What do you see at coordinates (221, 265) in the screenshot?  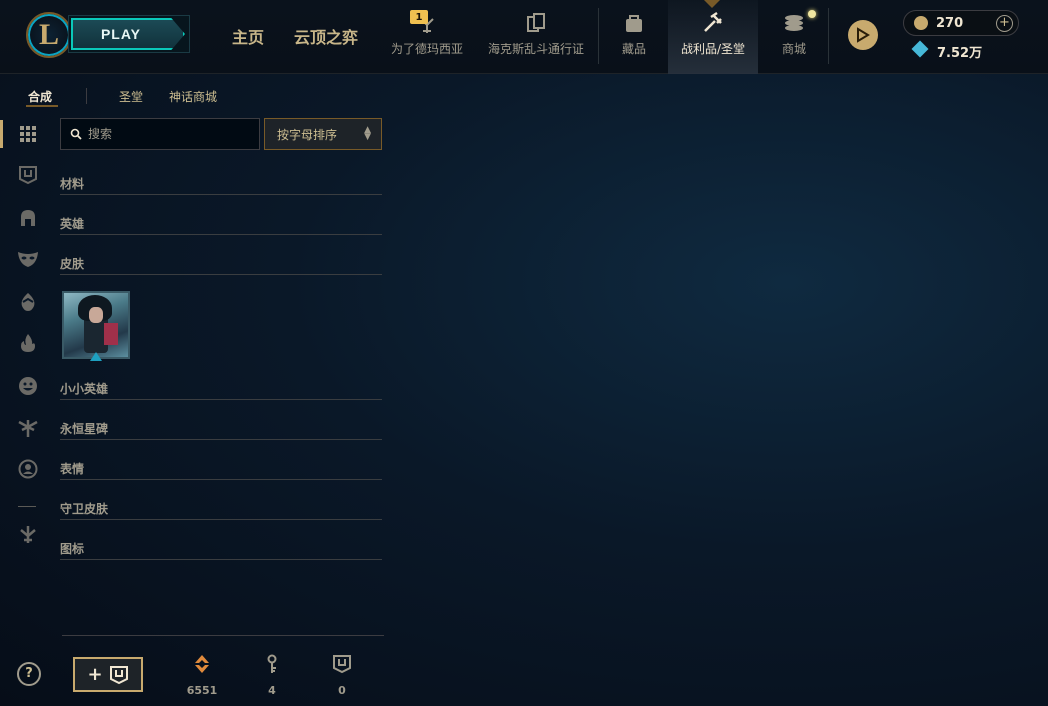 I see `category-skins: 皮肤` at bounding box center [221, 265].